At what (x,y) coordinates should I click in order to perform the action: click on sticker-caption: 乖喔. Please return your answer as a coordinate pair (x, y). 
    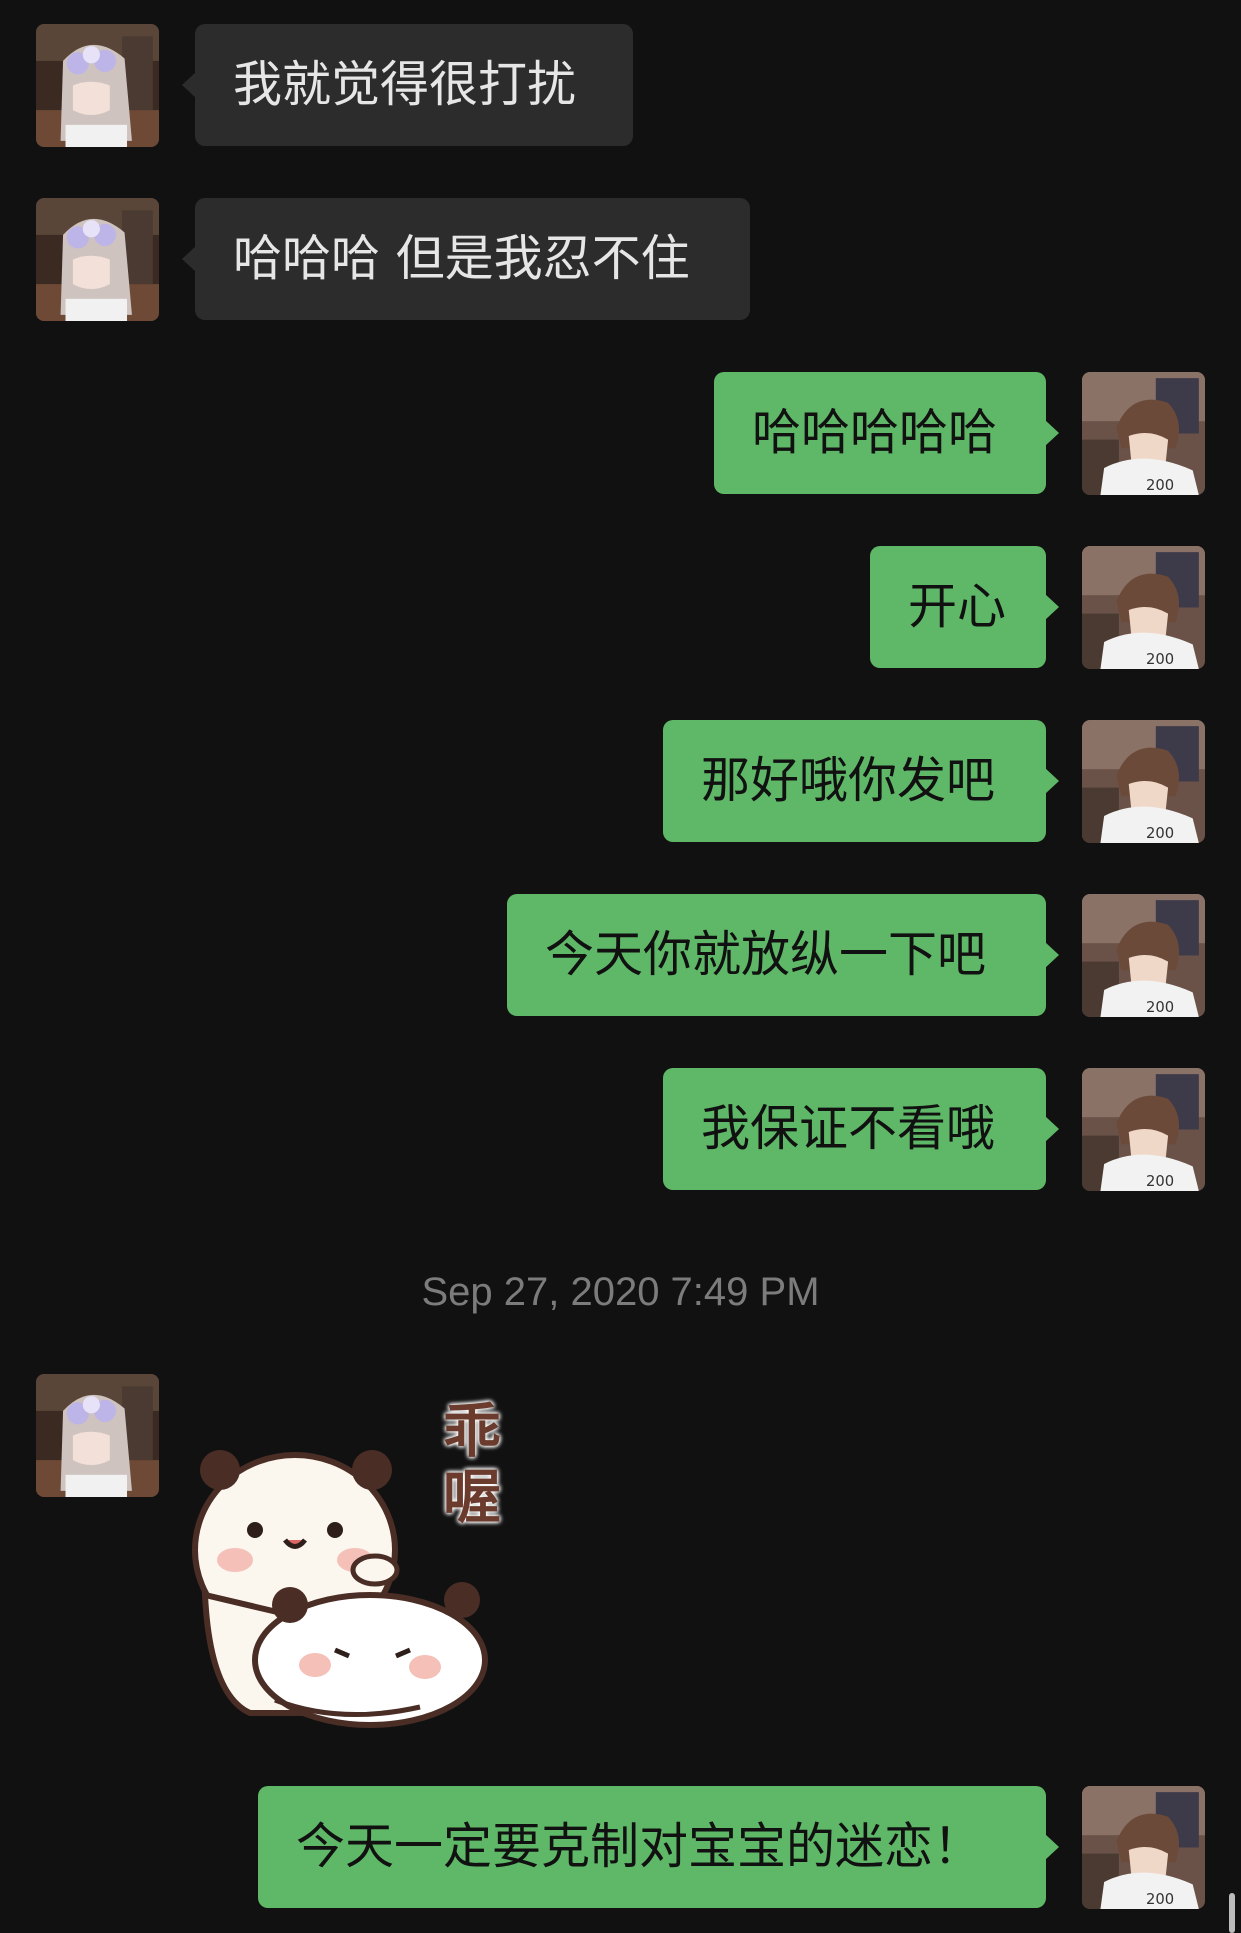
    Looking at the image, I should click on (471, 1464).